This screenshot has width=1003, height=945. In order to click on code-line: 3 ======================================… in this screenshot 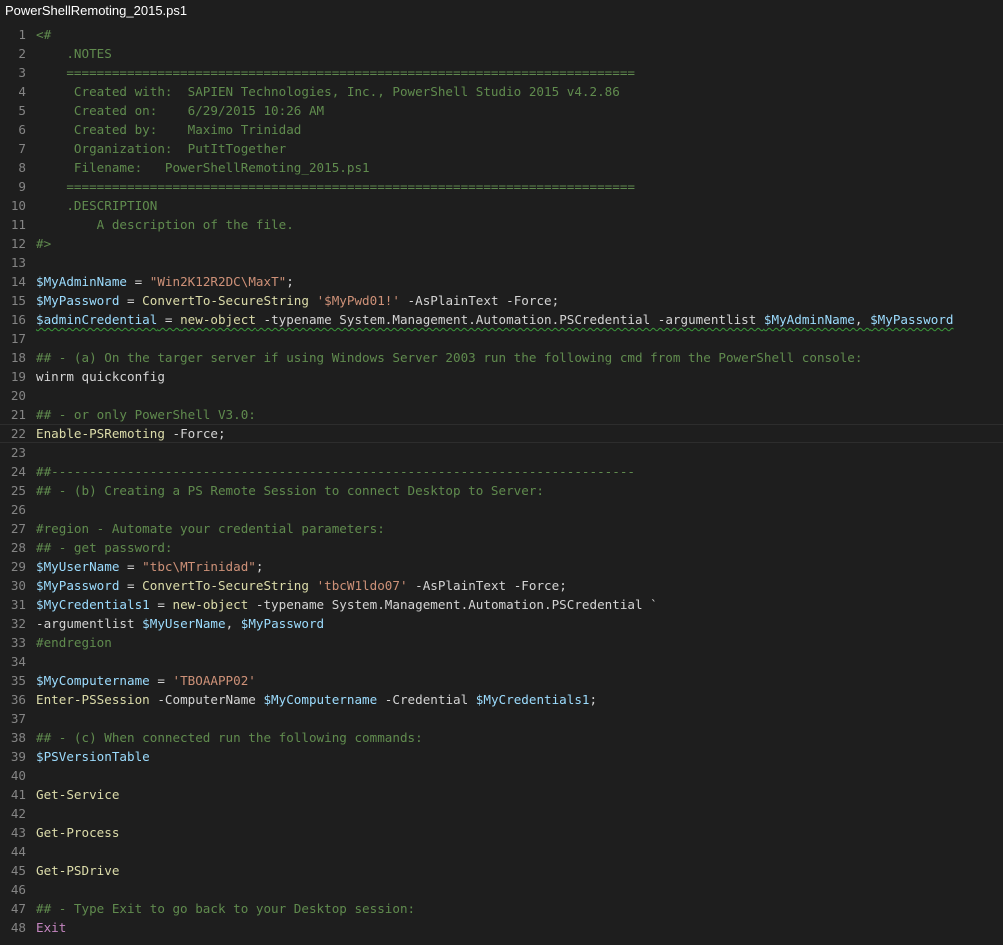, I will do `click(501, 72)`.